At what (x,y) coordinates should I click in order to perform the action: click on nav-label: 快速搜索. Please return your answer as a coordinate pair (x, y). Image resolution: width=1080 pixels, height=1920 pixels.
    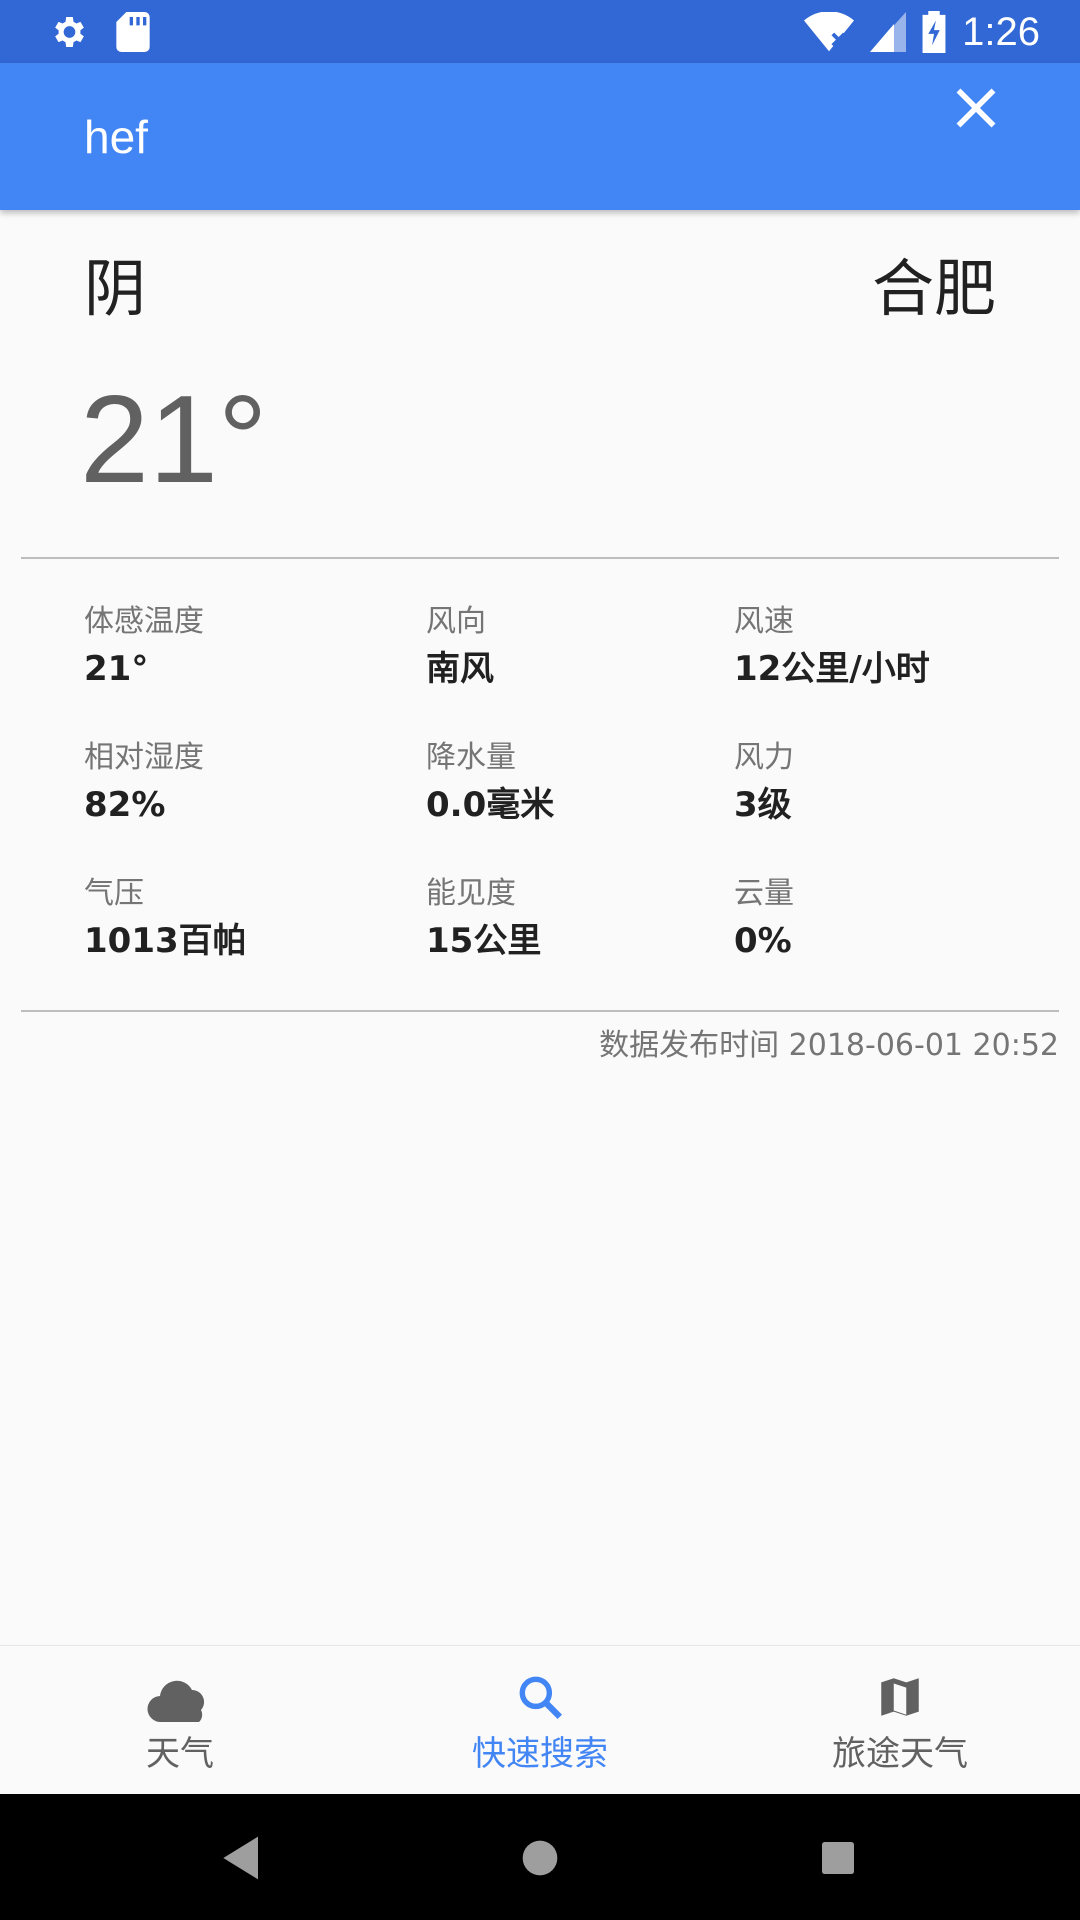
    Looking at the image, I should click on (540, 1754).